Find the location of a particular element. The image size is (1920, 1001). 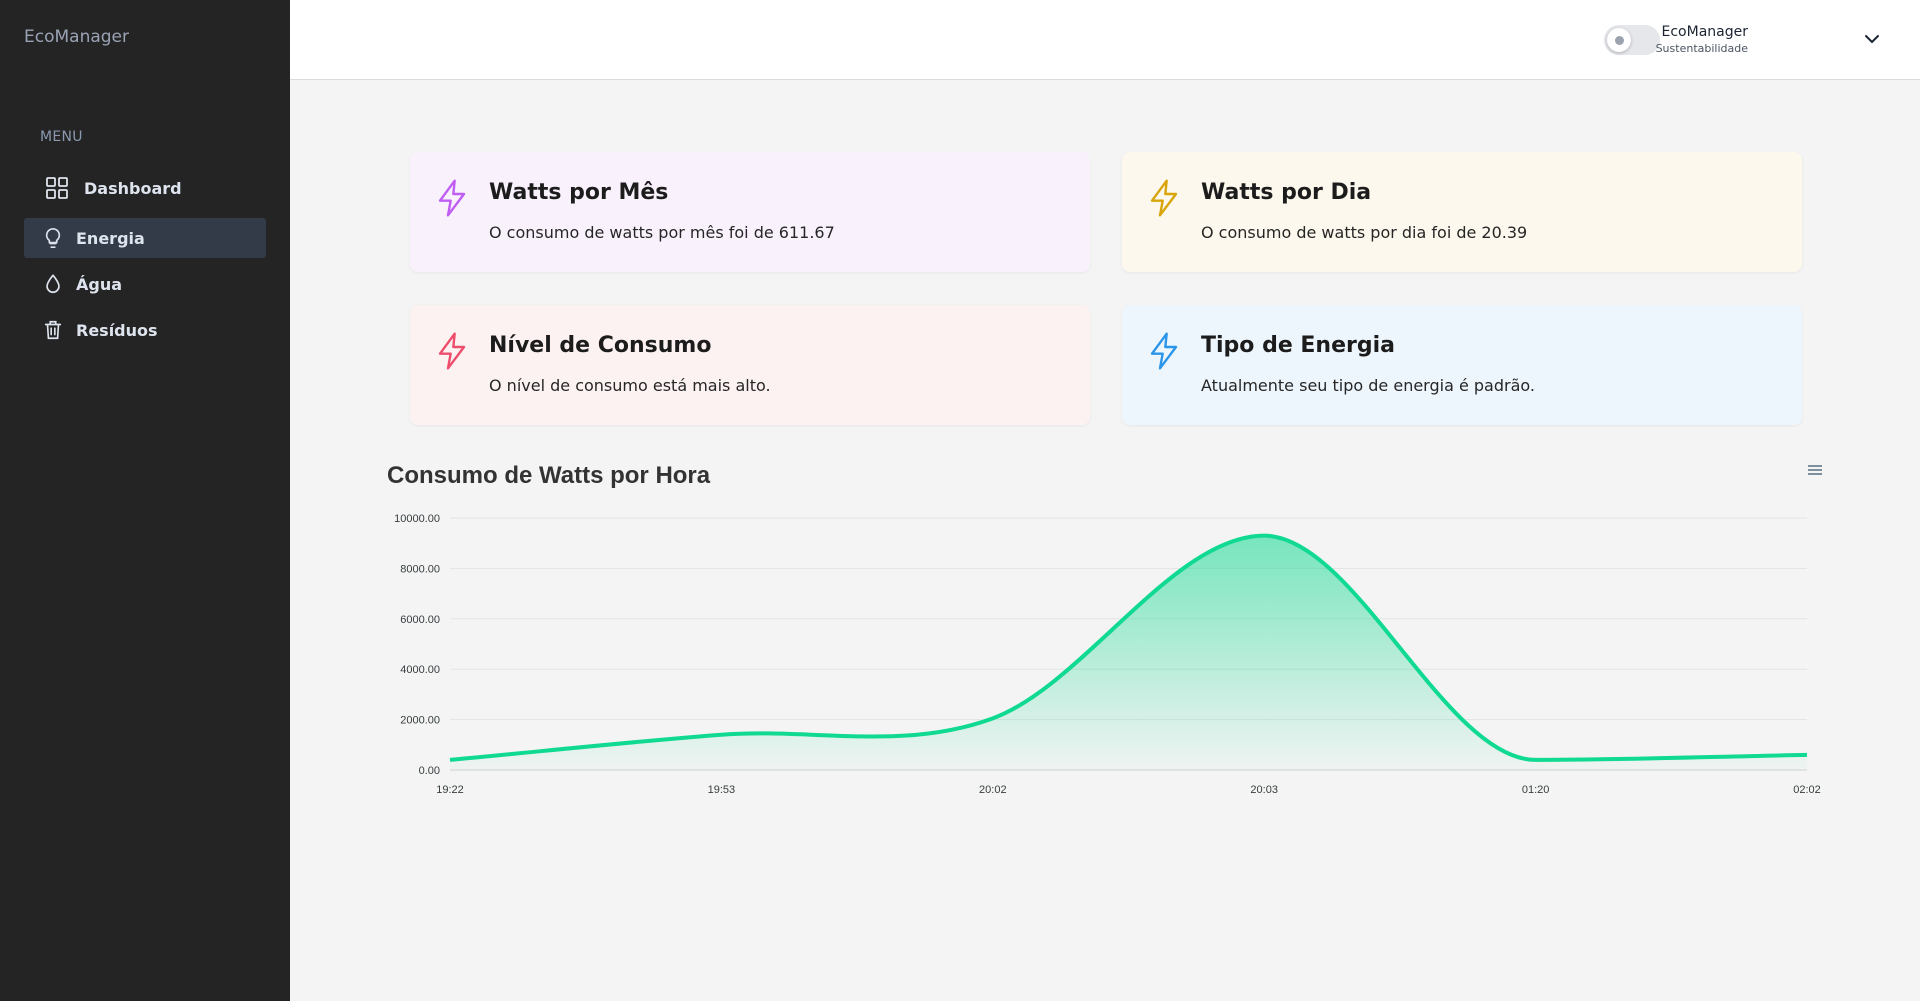

user-role: Sustentabilidade is located at coordinates (1701, 48).